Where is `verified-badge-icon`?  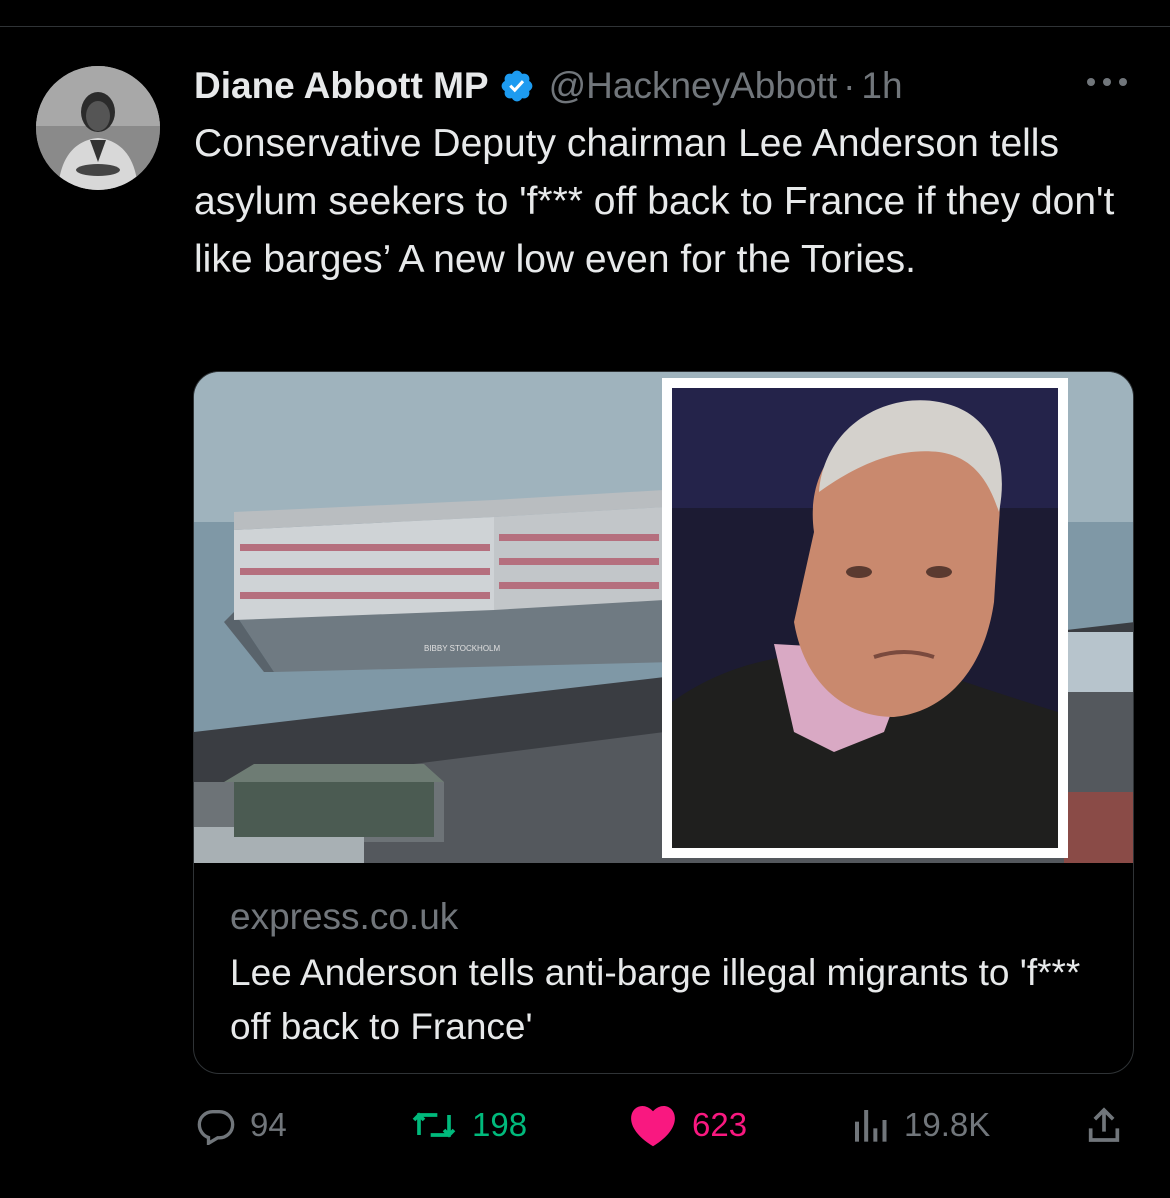 verified-badge-icon is located at coordinates (517, 86).